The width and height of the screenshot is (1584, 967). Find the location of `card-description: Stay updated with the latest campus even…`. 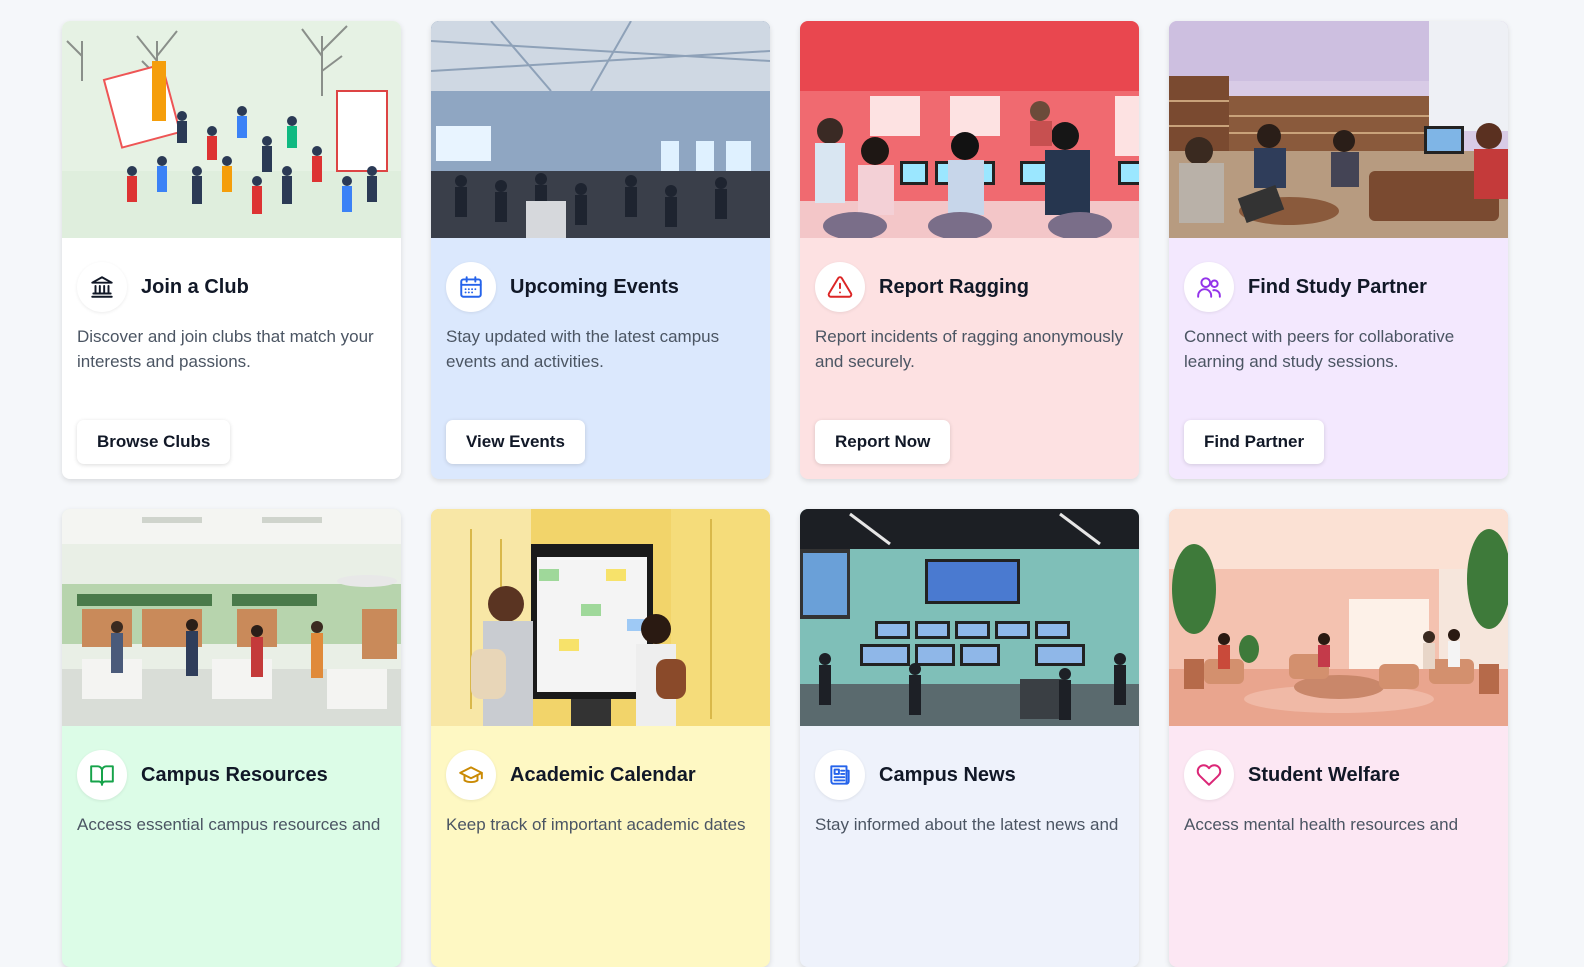

card-description: Stay updated with the latest campus even… is located at coordinates (583, 349).